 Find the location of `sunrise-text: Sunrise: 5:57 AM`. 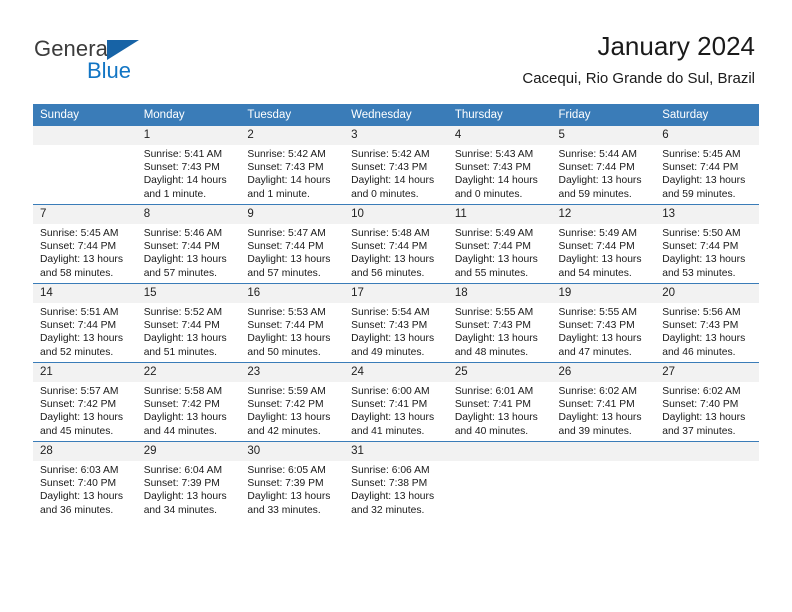

sunrise-text: Sunrise: 5:57 AM is located at coordinates (79, 391).